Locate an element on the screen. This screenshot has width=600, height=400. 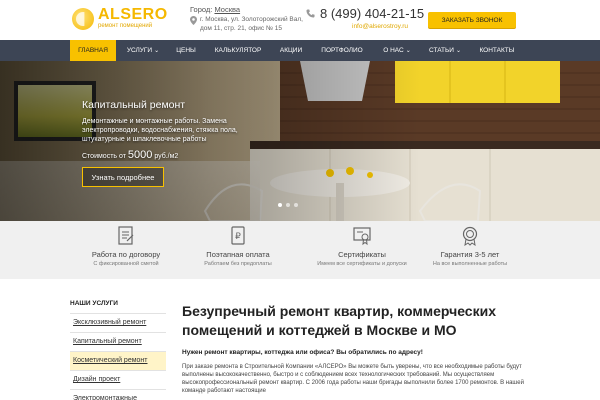
nav-label: О НАС is located at coordinates (393, 50).